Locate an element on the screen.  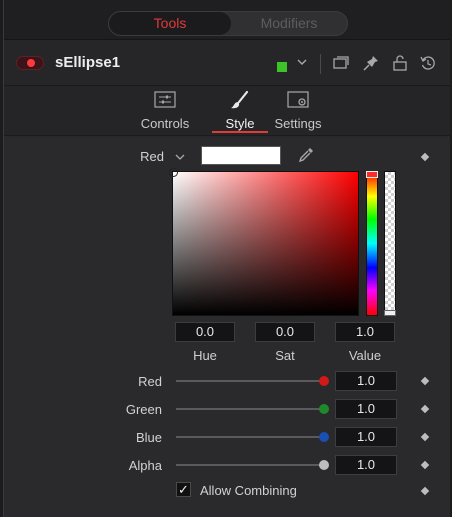
hue-field: 0.0 is located at coordinates (205, 332).